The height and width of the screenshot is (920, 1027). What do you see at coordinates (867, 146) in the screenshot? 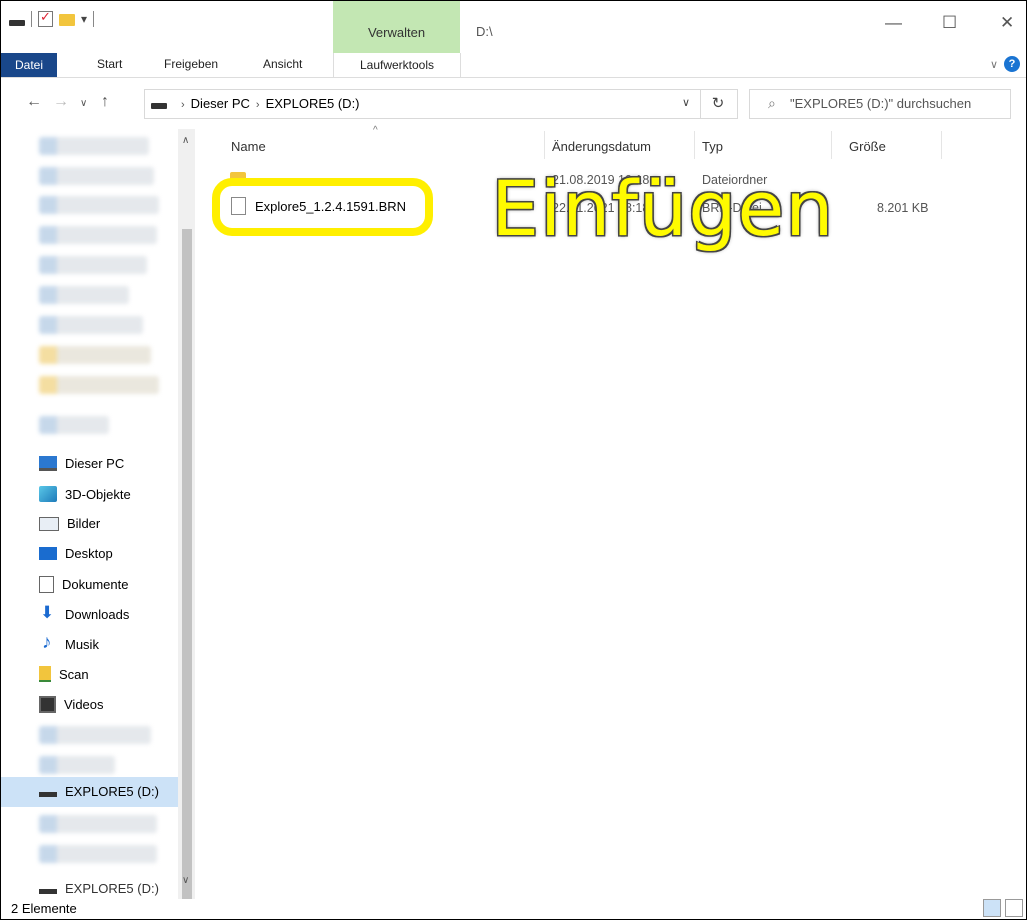
I see `column-header-size: Größe` at bounding box center [867, 146].